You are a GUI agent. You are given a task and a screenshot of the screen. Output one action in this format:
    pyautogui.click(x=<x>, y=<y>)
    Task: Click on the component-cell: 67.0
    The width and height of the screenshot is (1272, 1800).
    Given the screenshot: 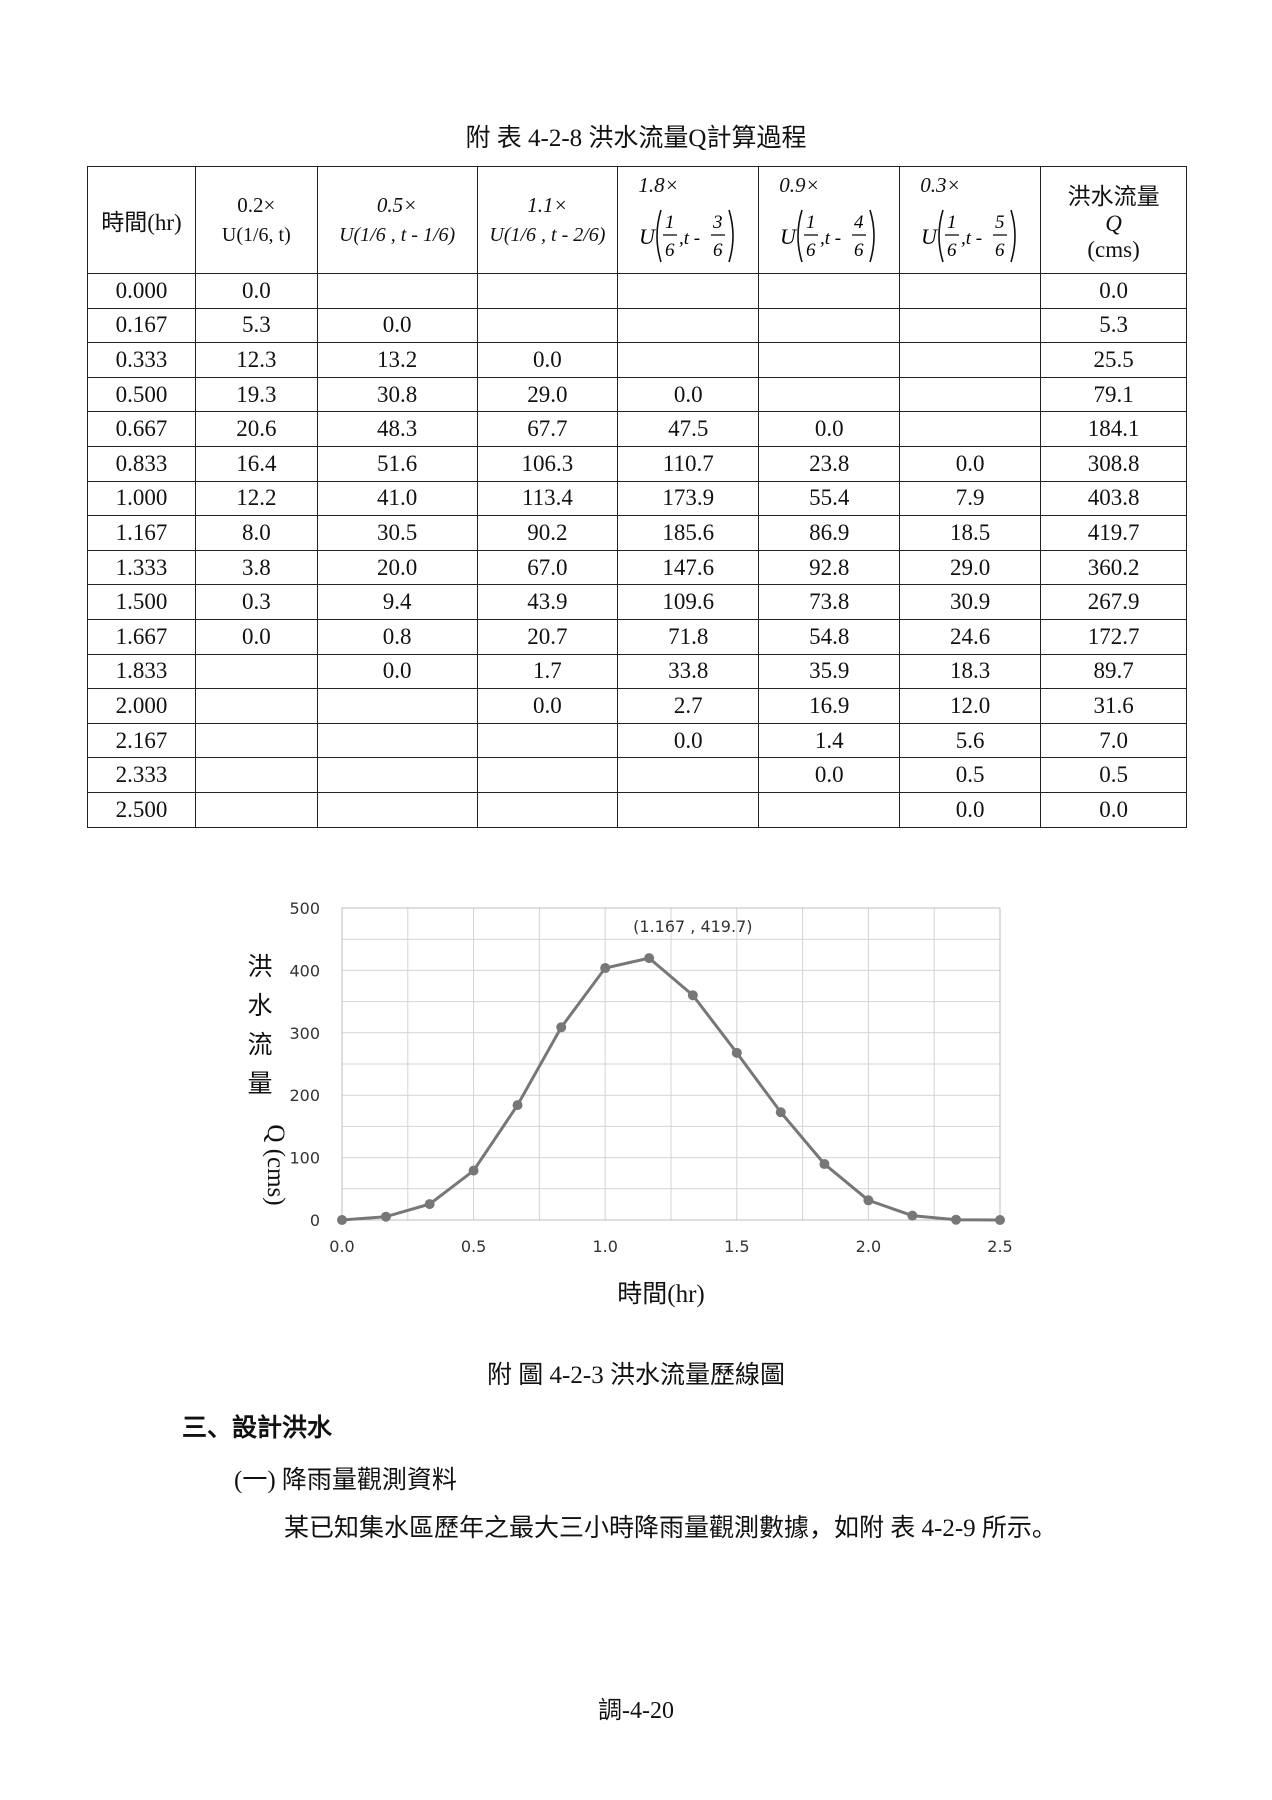 What is the action you would take?
    pyautogui.click(x=547, y=567)
    